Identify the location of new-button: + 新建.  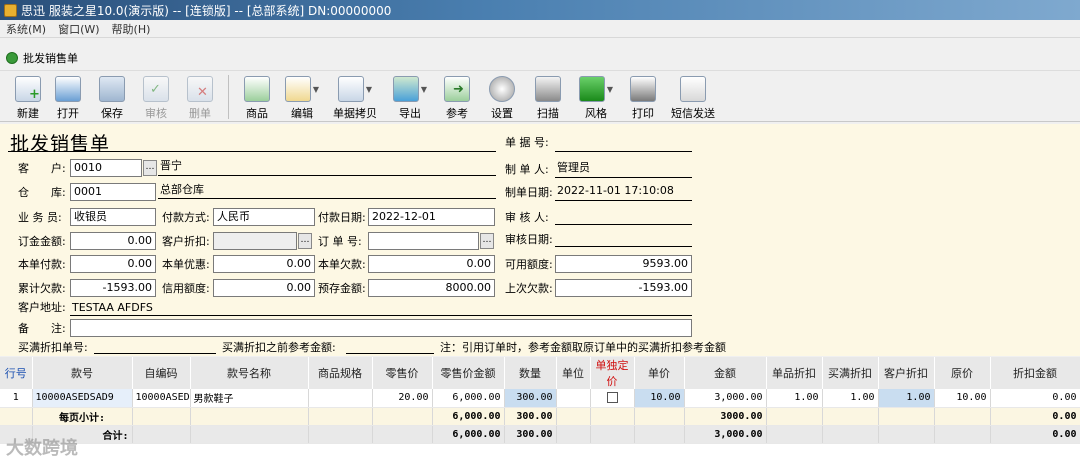
(28, 97).